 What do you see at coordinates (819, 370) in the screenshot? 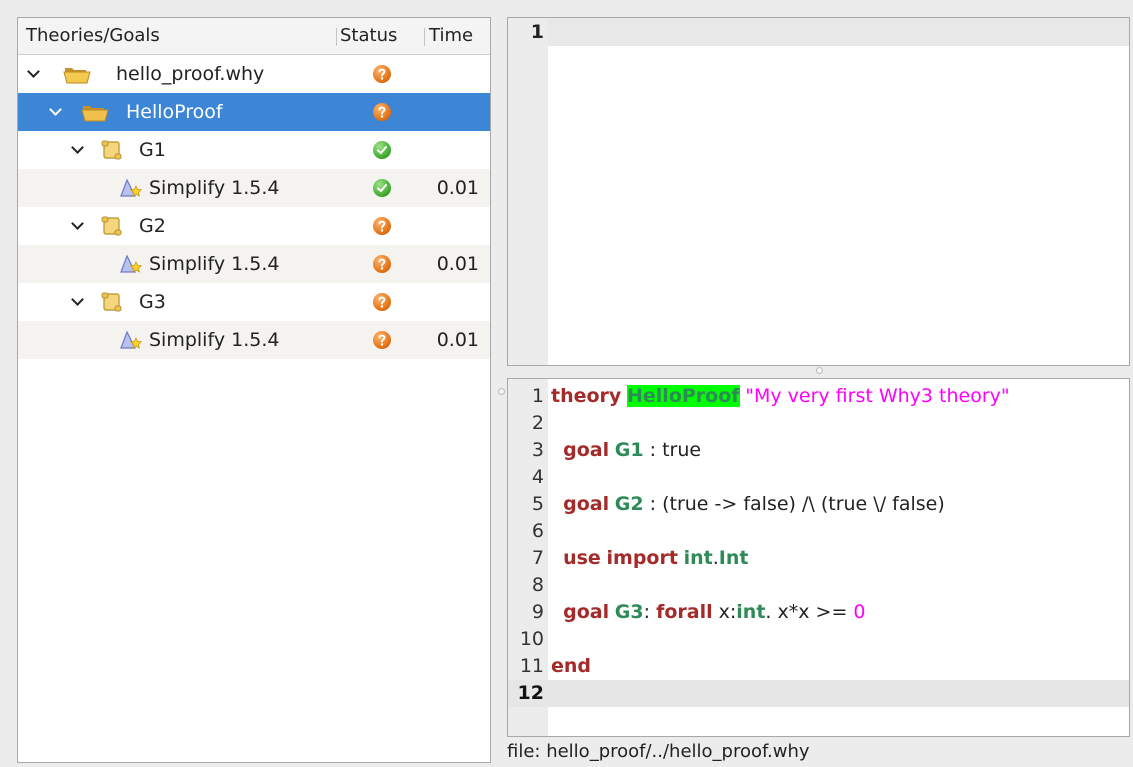
I see `pane-resize-handle` at bounding box center [819, 370].